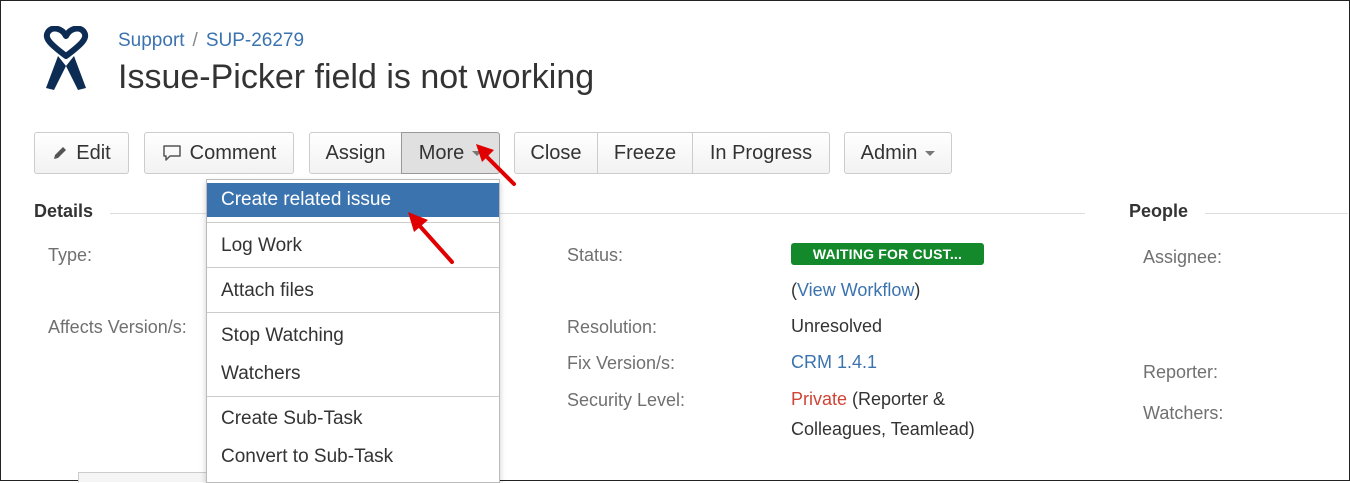 This screenshot has width=1350, height=483. Describe the element at coordinates (356, 77) in the screenshot. I see `page-title: Issue-Picker field is not working` at that location.